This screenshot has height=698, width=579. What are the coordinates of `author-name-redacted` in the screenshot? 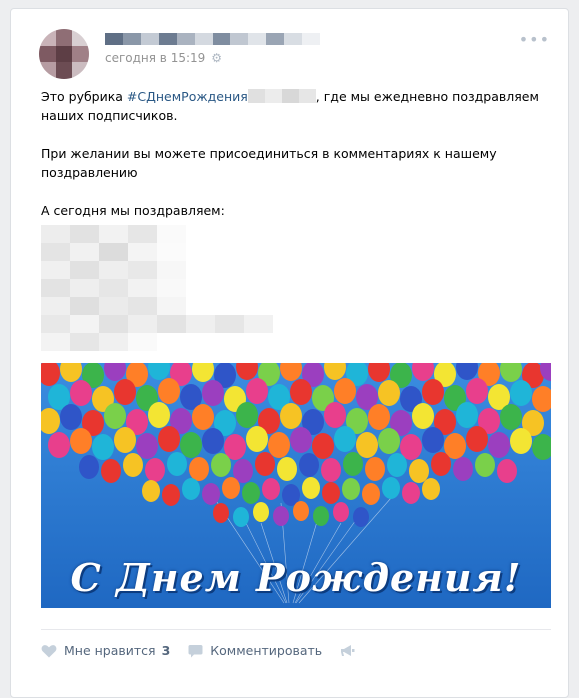 It's located at (213, 39).